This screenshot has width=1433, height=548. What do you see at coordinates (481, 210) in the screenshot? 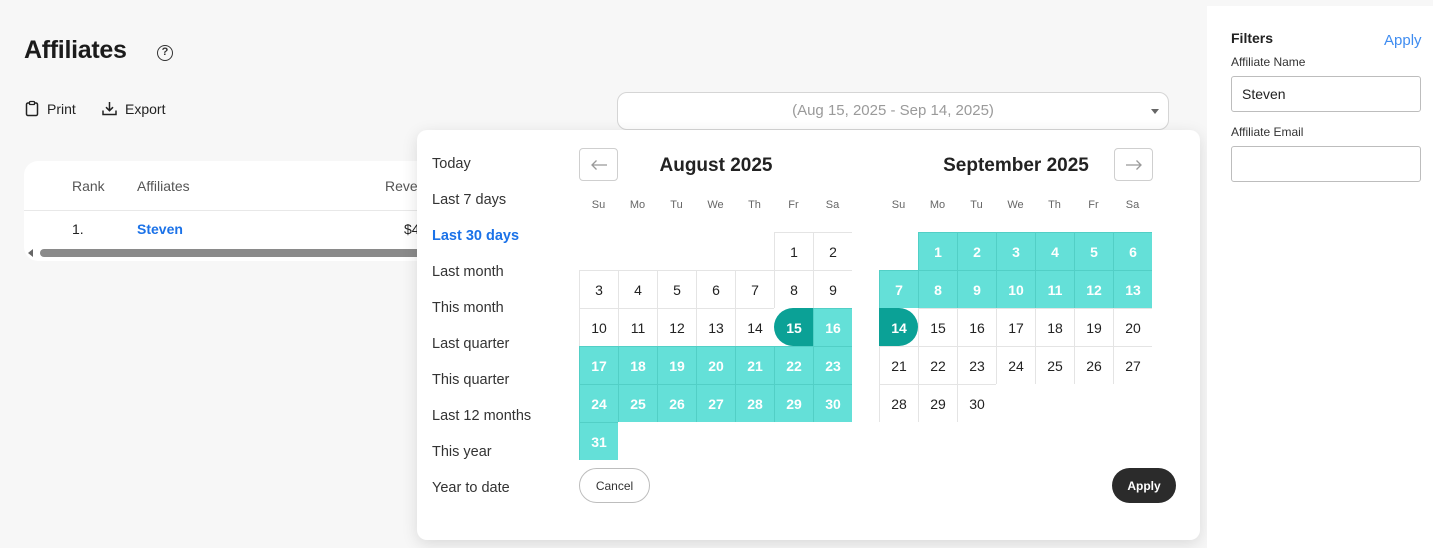
I see `preset-item: Last 7 days` at bounding box center [481, 210].